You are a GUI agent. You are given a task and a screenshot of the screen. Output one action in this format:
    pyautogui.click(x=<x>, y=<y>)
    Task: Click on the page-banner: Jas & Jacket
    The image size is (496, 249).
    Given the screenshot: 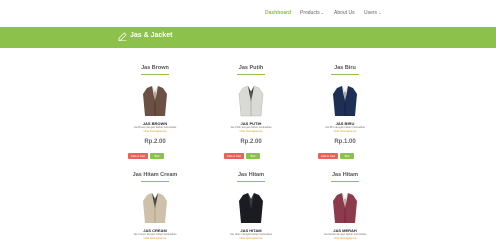 What is the action you would take?
    pyautogui.click(x=248, y=37)
    